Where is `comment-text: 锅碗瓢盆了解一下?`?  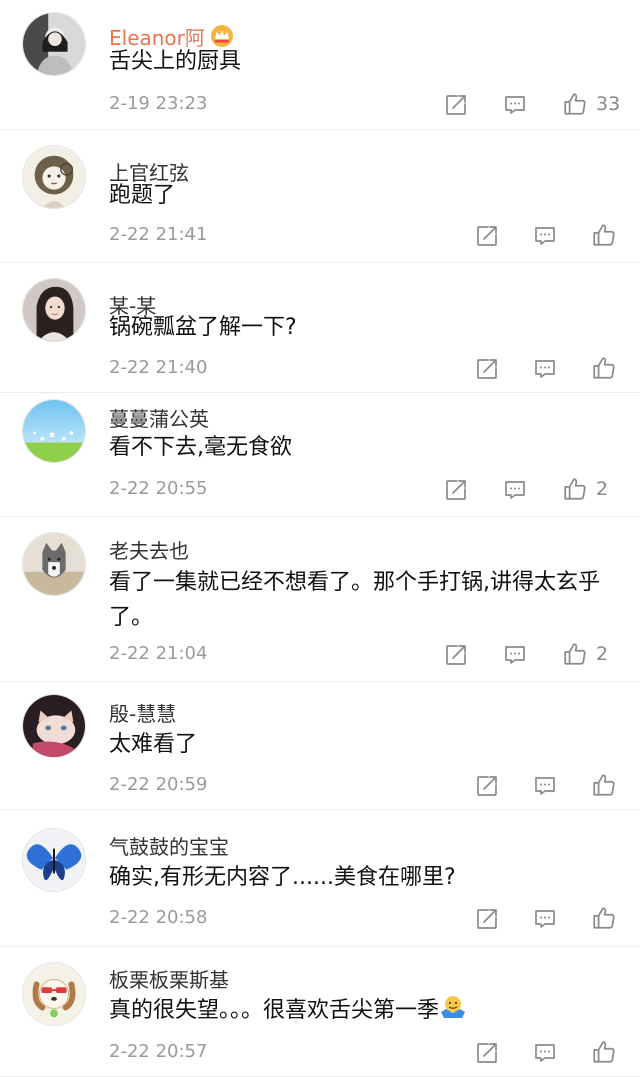
comment-text: 锅碗瓢盆了解一下? is located at coordinates (364, 327).